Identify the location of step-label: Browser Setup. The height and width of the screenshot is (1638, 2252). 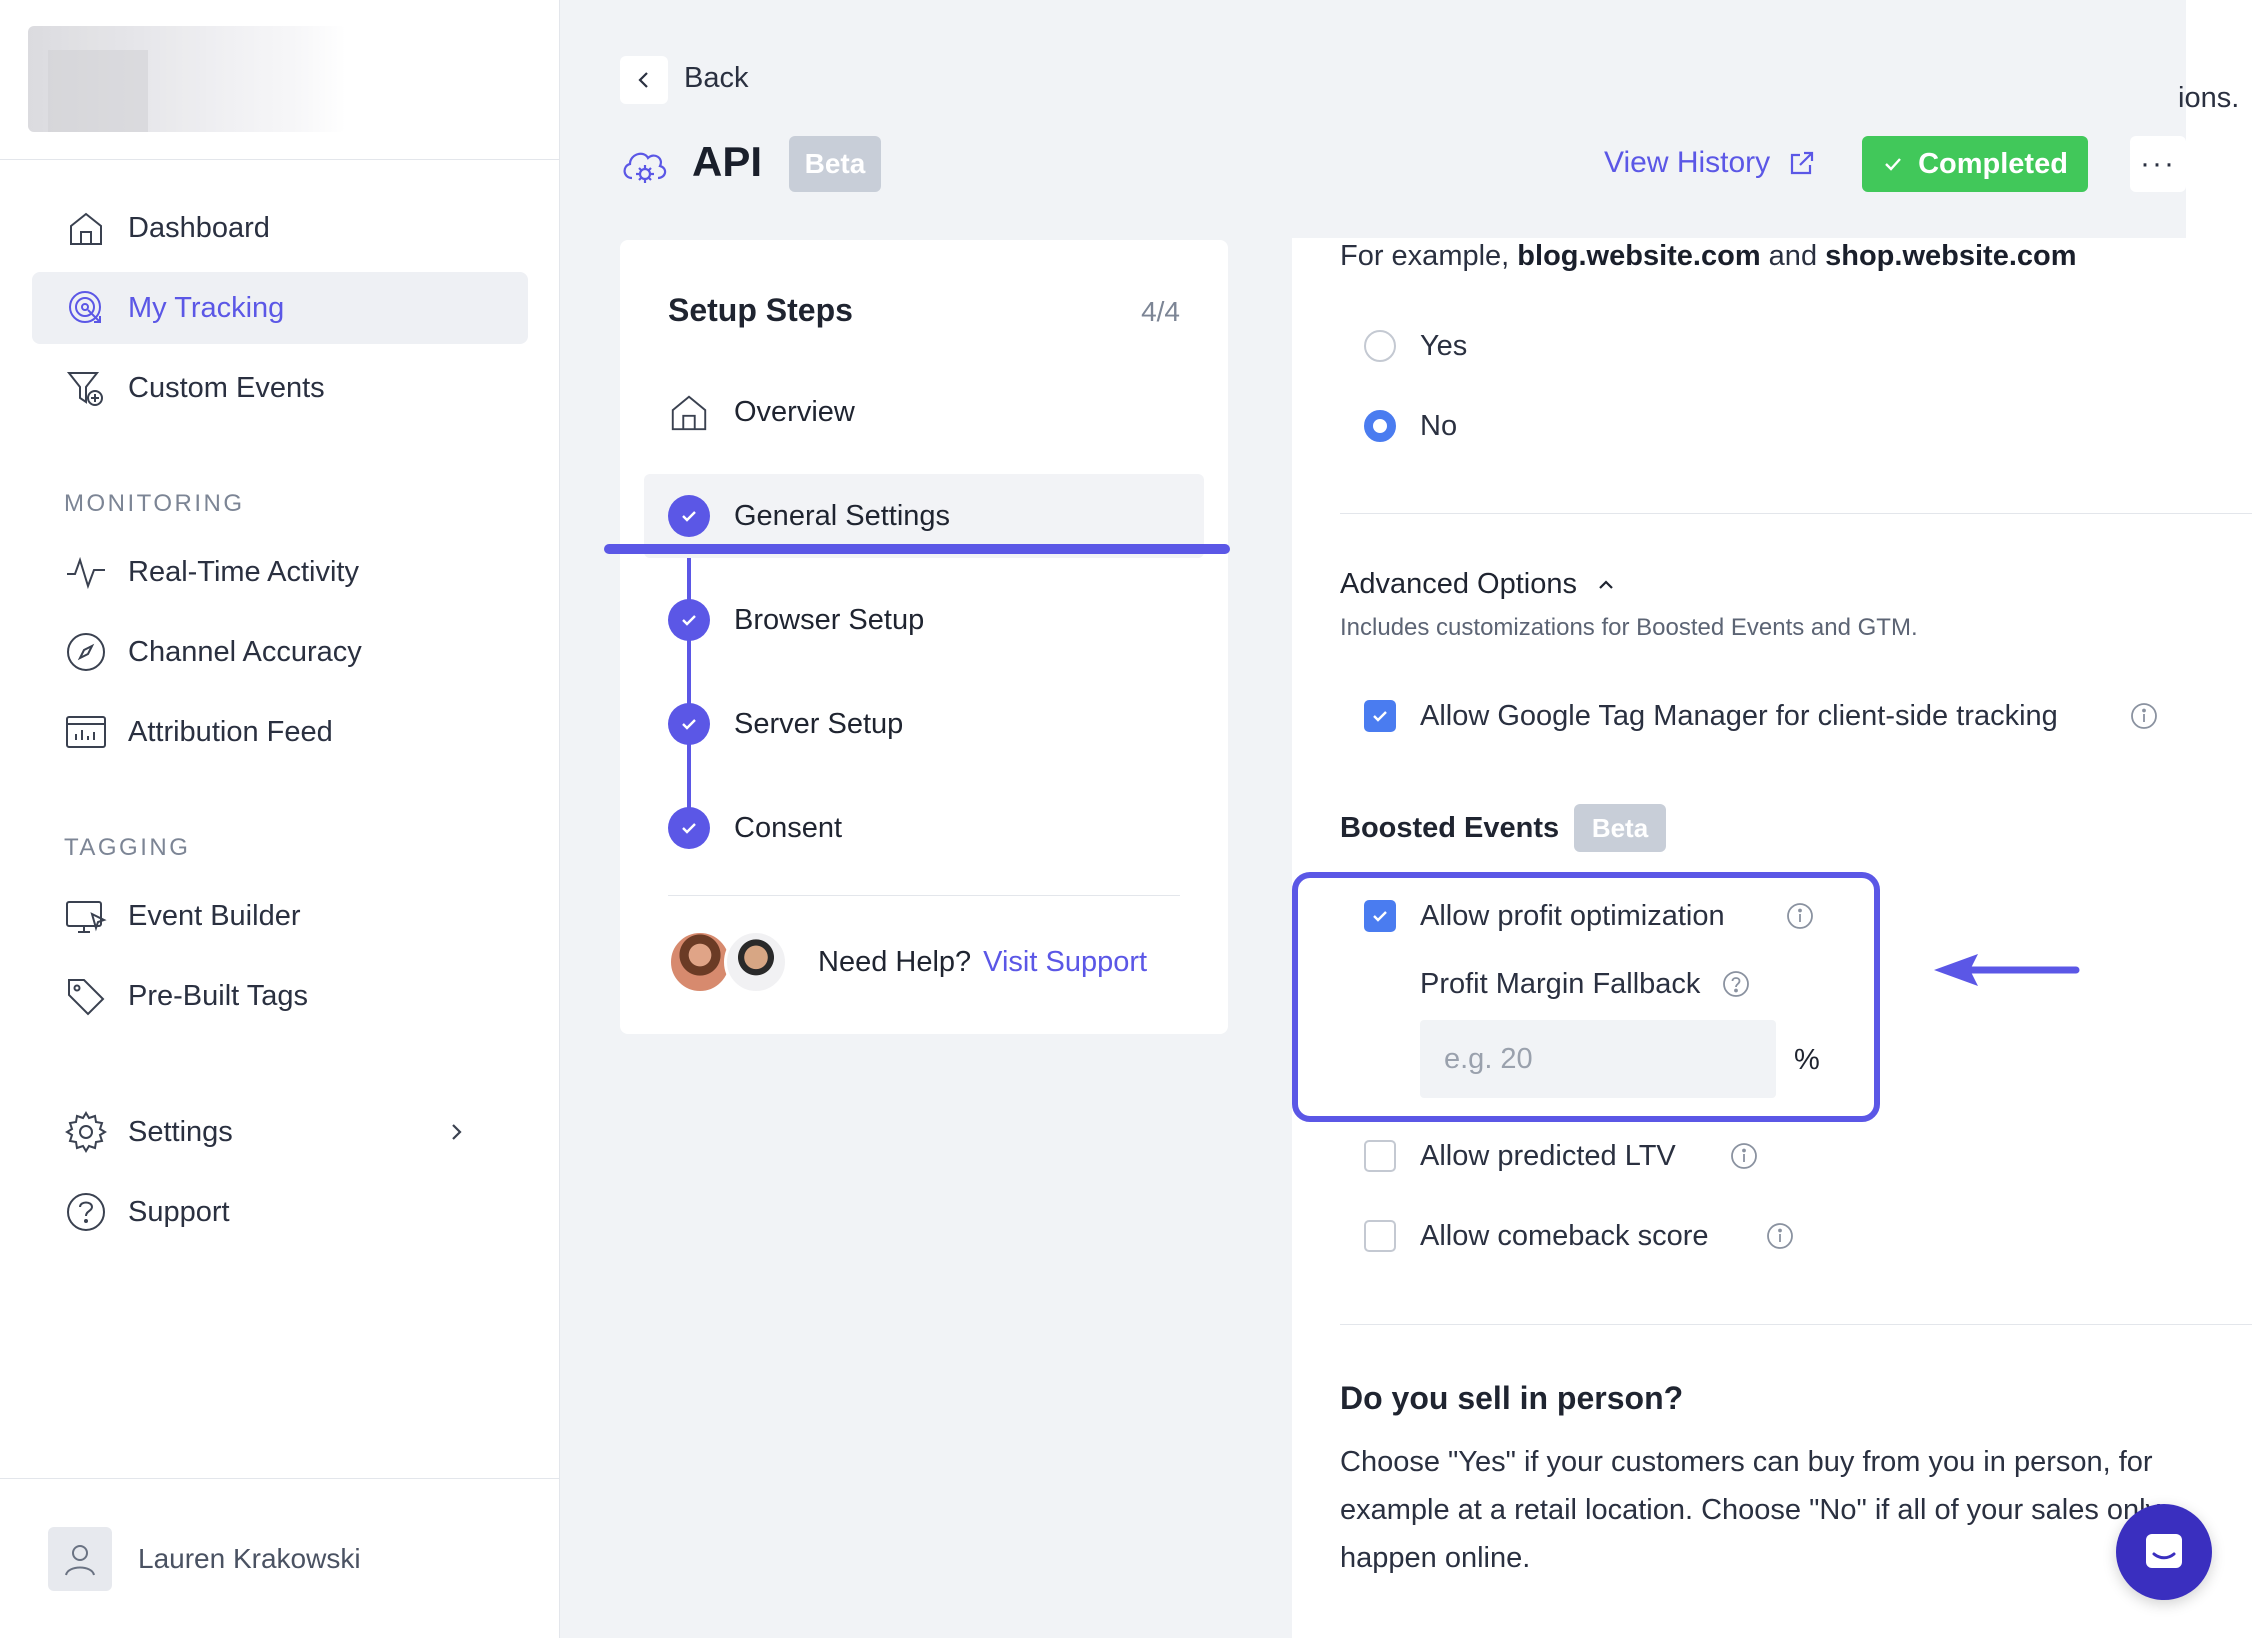
(829, 619).